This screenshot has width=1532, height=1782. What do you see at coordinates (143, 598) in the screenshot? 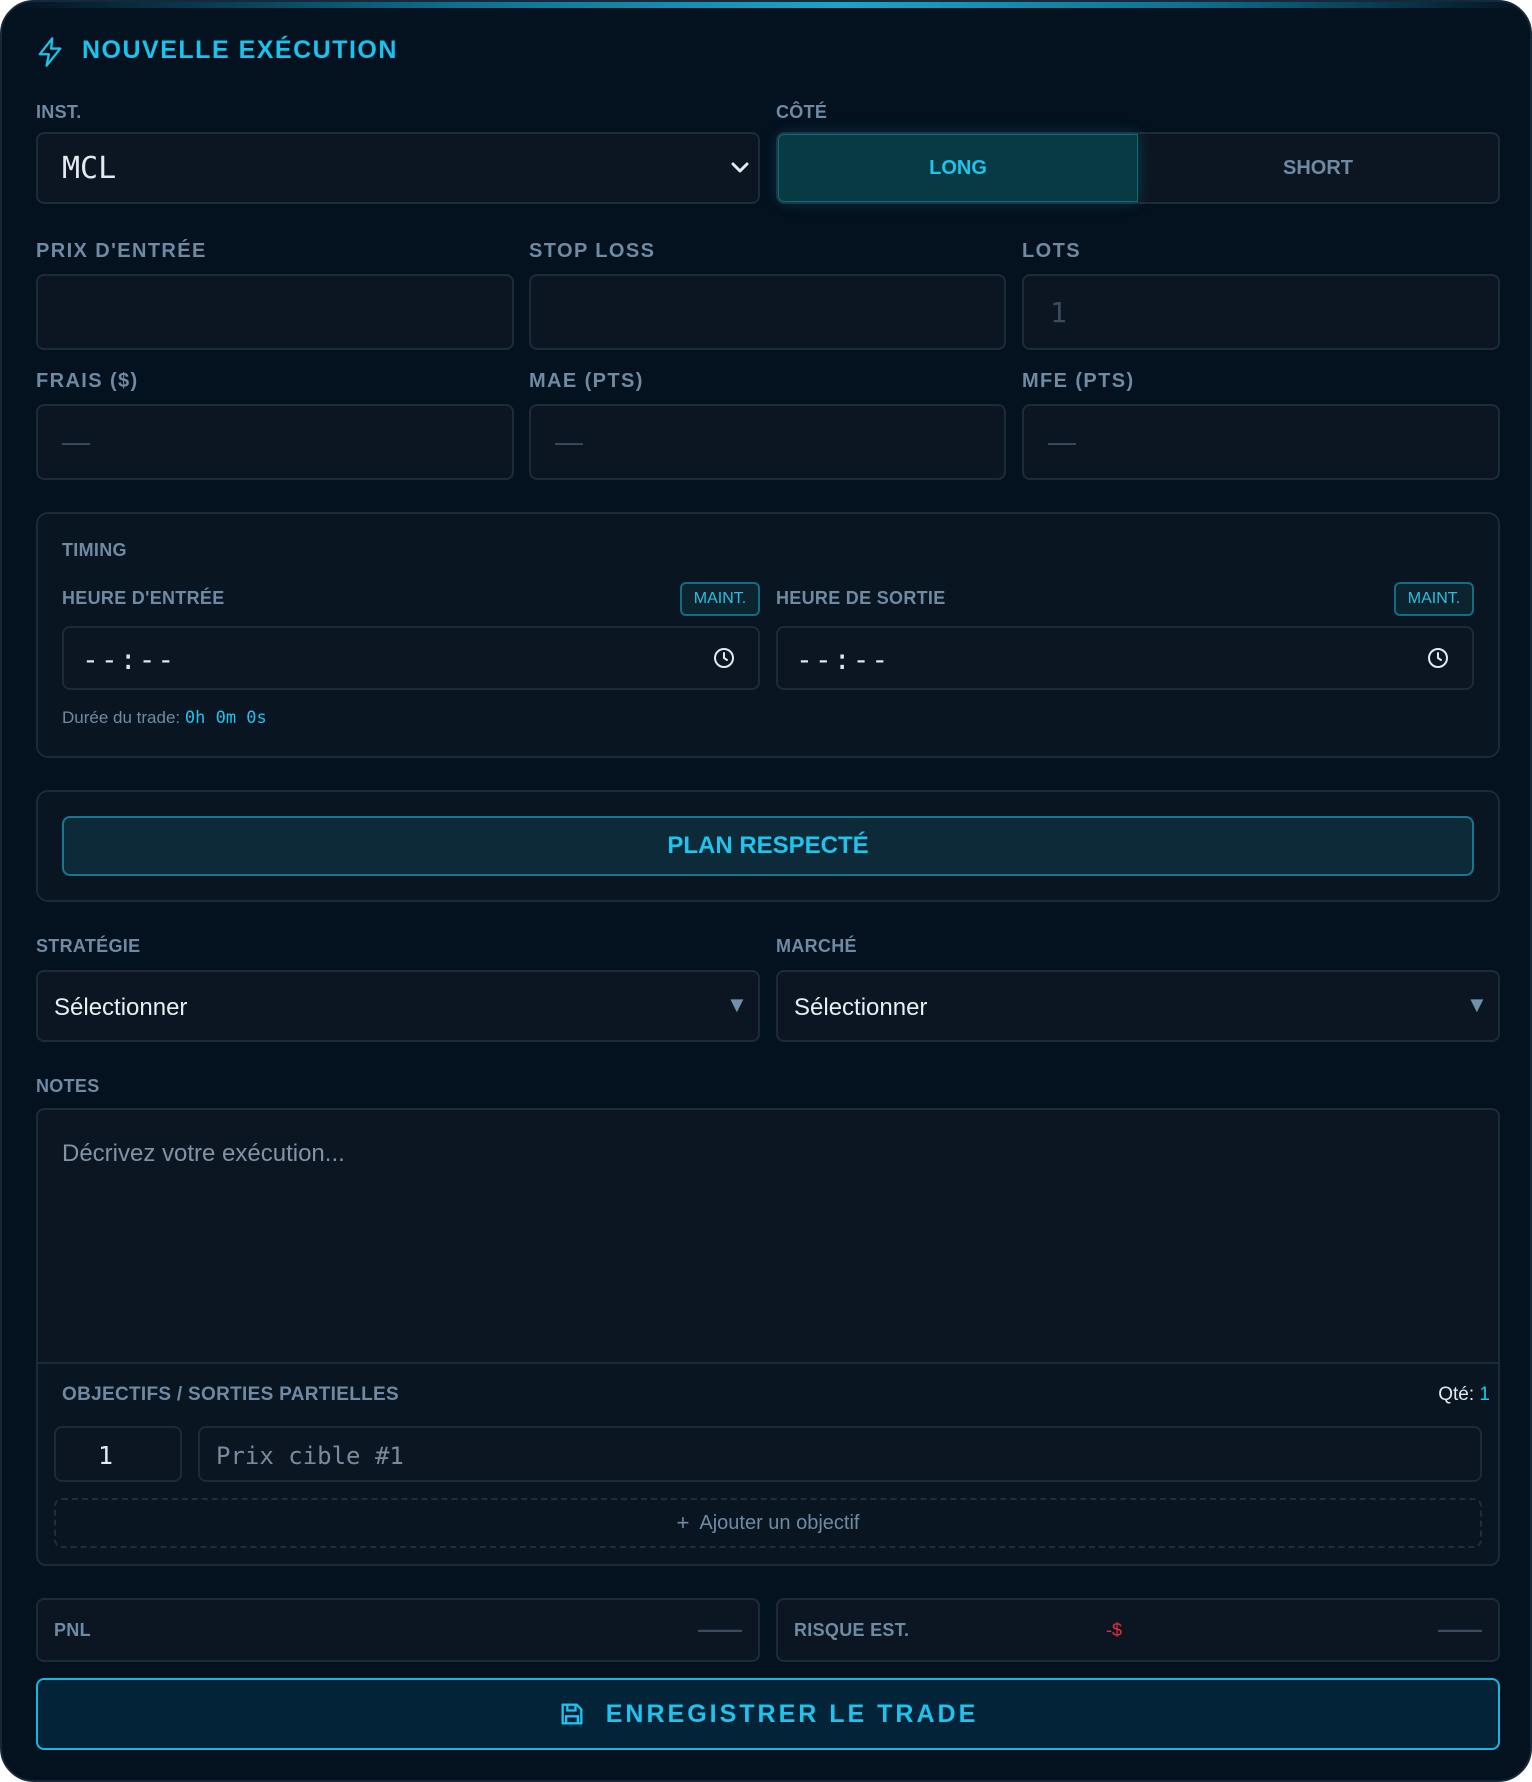
I see `entry-time-label: HEURE D'ENTRÉE` at bounding box center [143, 598].